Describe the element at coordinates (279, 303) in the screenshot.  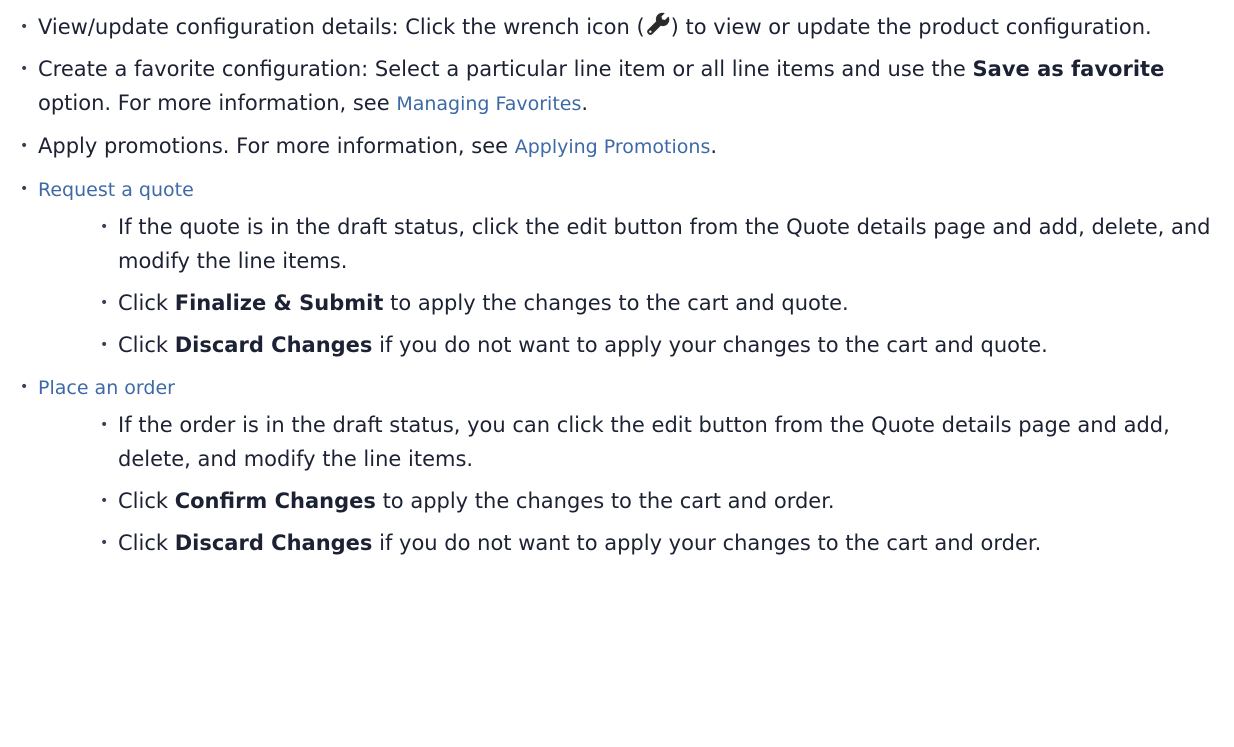
I see `finalize-submit-label: Finalize & Submit` at that location.